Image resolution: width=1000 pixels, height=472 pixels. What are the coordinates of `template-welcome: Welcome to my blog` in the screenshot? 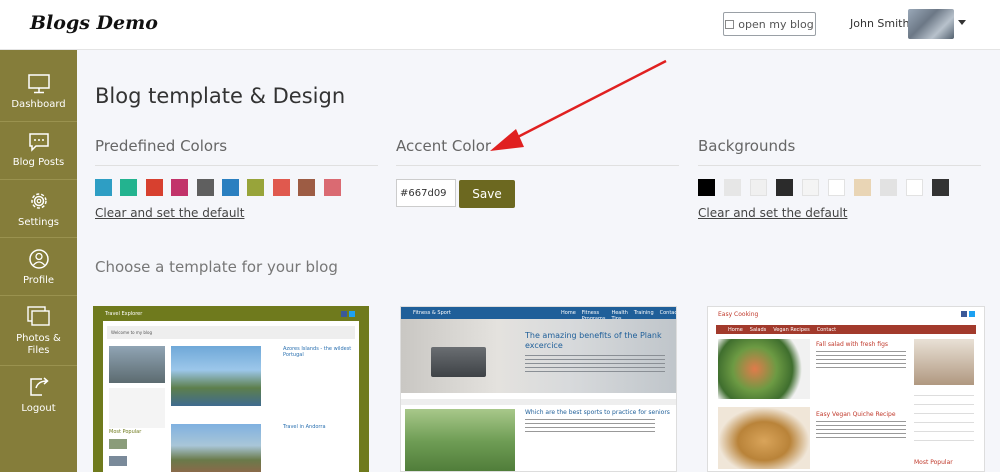 It's located at (231, 332).